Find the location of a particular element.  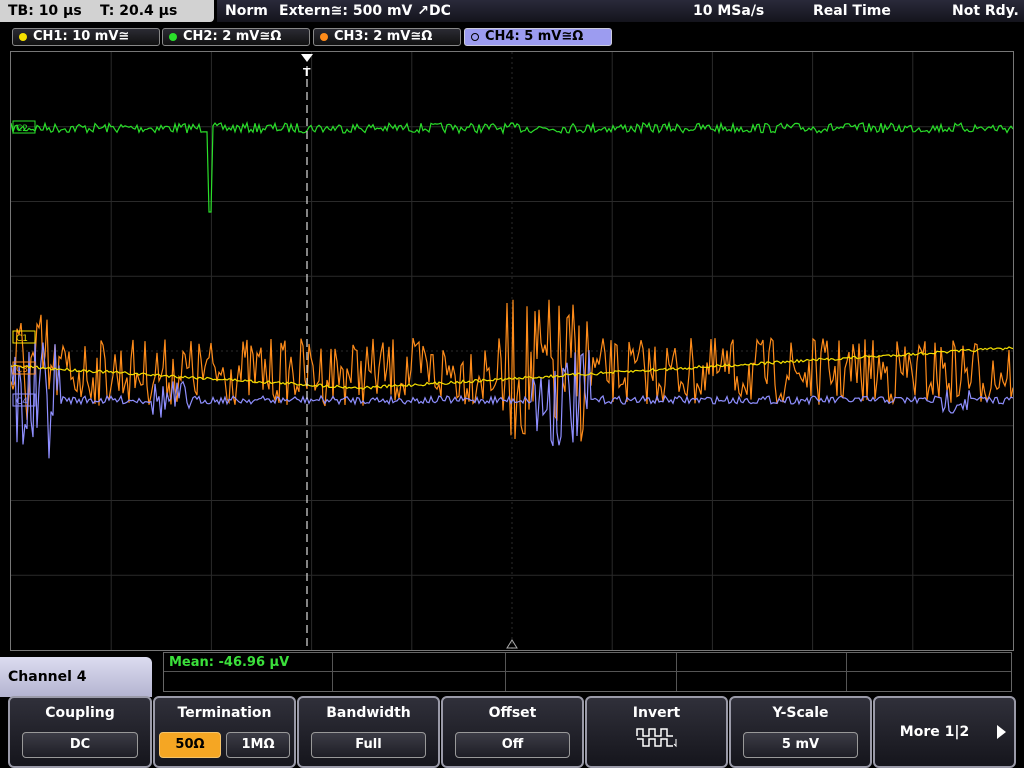

menu-title-text: Channel 4 is located at coordinates (47, 677).